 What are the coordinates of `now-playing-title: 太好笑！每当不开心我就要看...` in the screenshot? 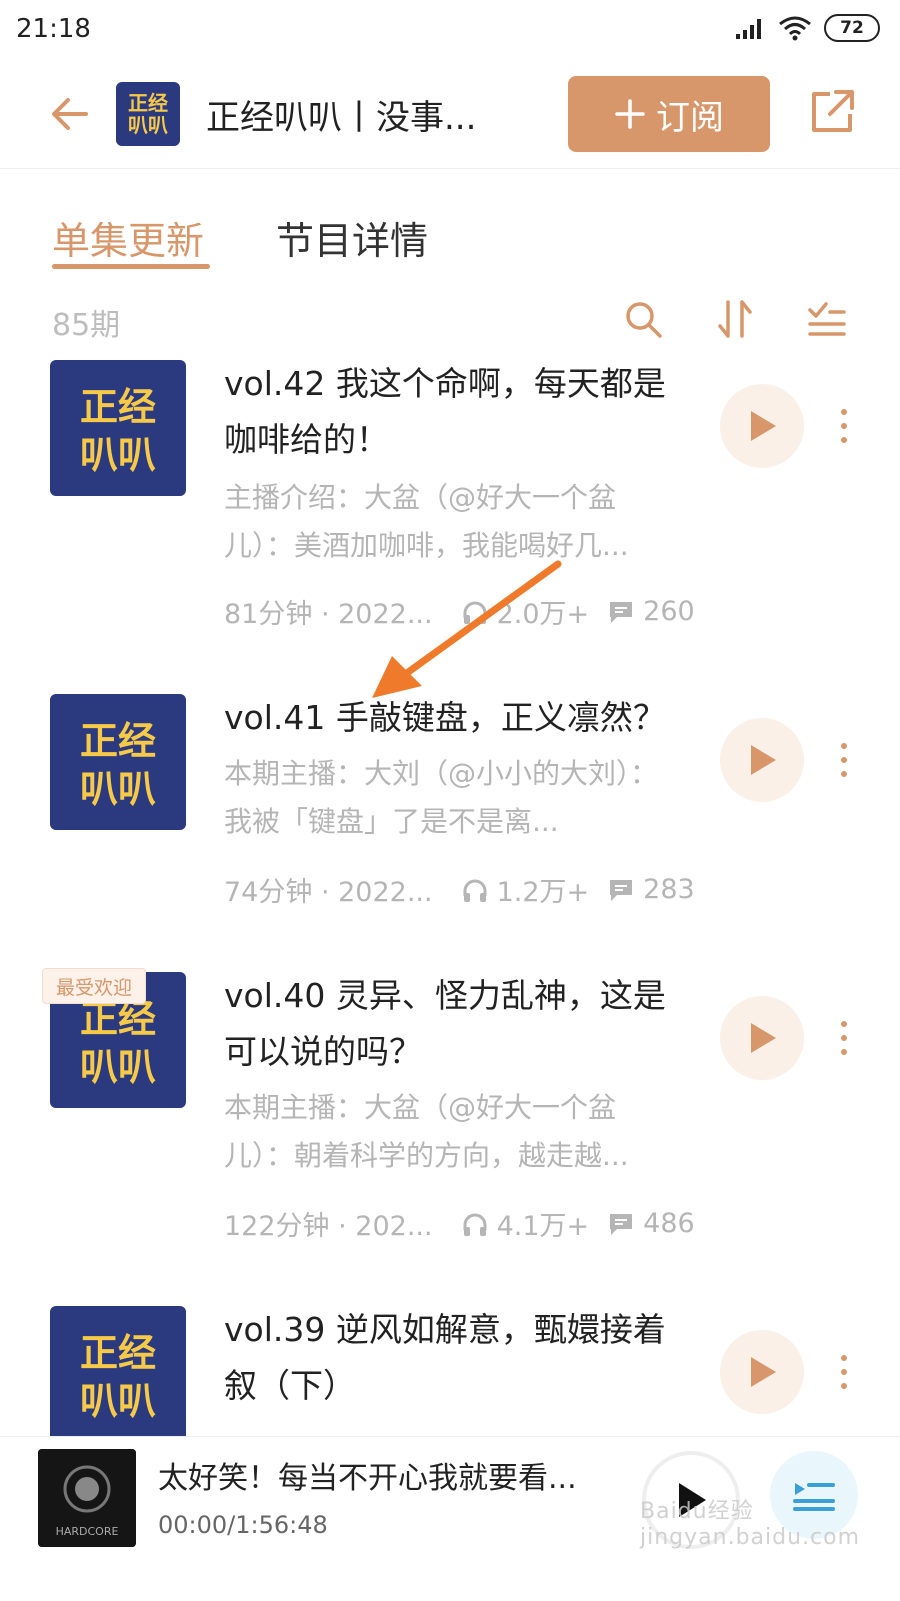 It's located at (367, 1478).